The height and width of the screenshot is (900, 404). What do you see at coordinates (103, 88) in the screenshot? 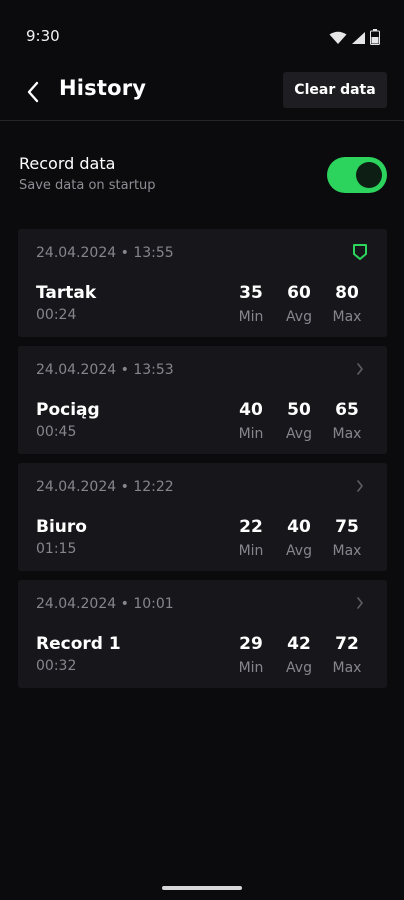
I see `page-title: History` at bounding box center [103, 88].